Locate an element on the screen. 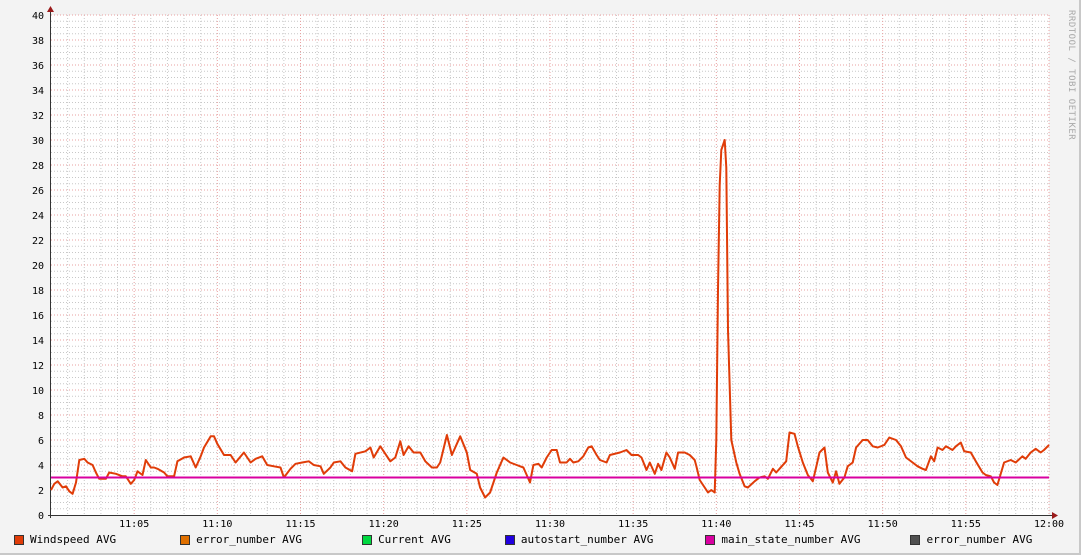  y-tick-label: 24 is located at coordinates (38, 216).